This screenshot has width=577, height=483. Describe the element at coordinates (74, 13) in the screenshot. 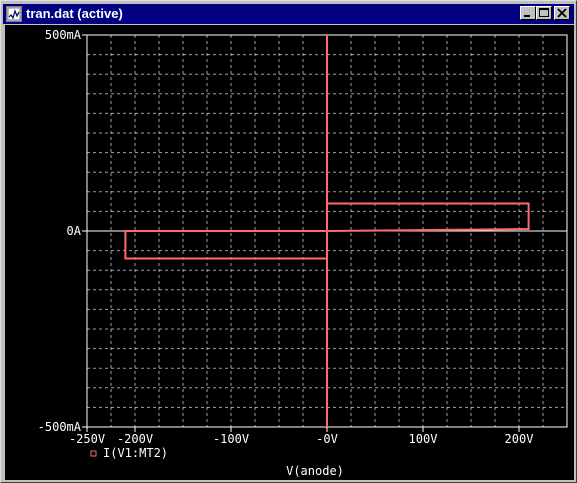

I see `window-title: tran.dat (active)` at that location.